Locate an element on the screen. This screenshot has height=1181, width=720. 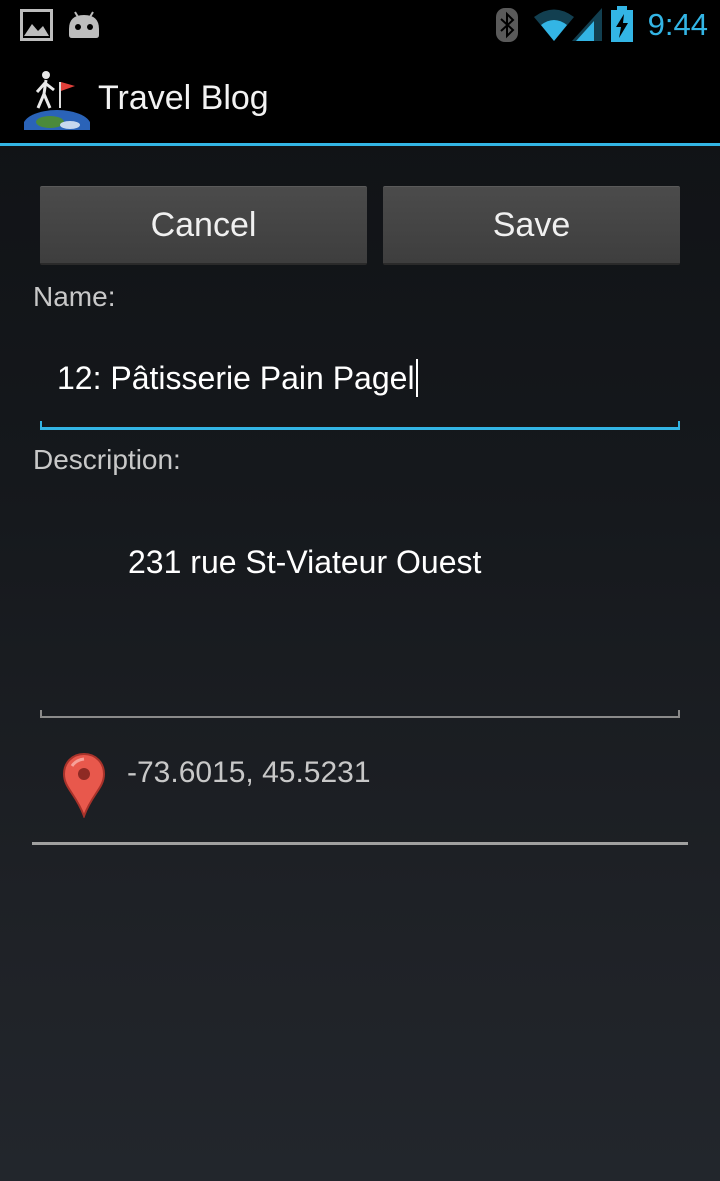
name-field-text-wrap: 12: Pâtisserie Pain Pagel is located at coordinates (237, 378).